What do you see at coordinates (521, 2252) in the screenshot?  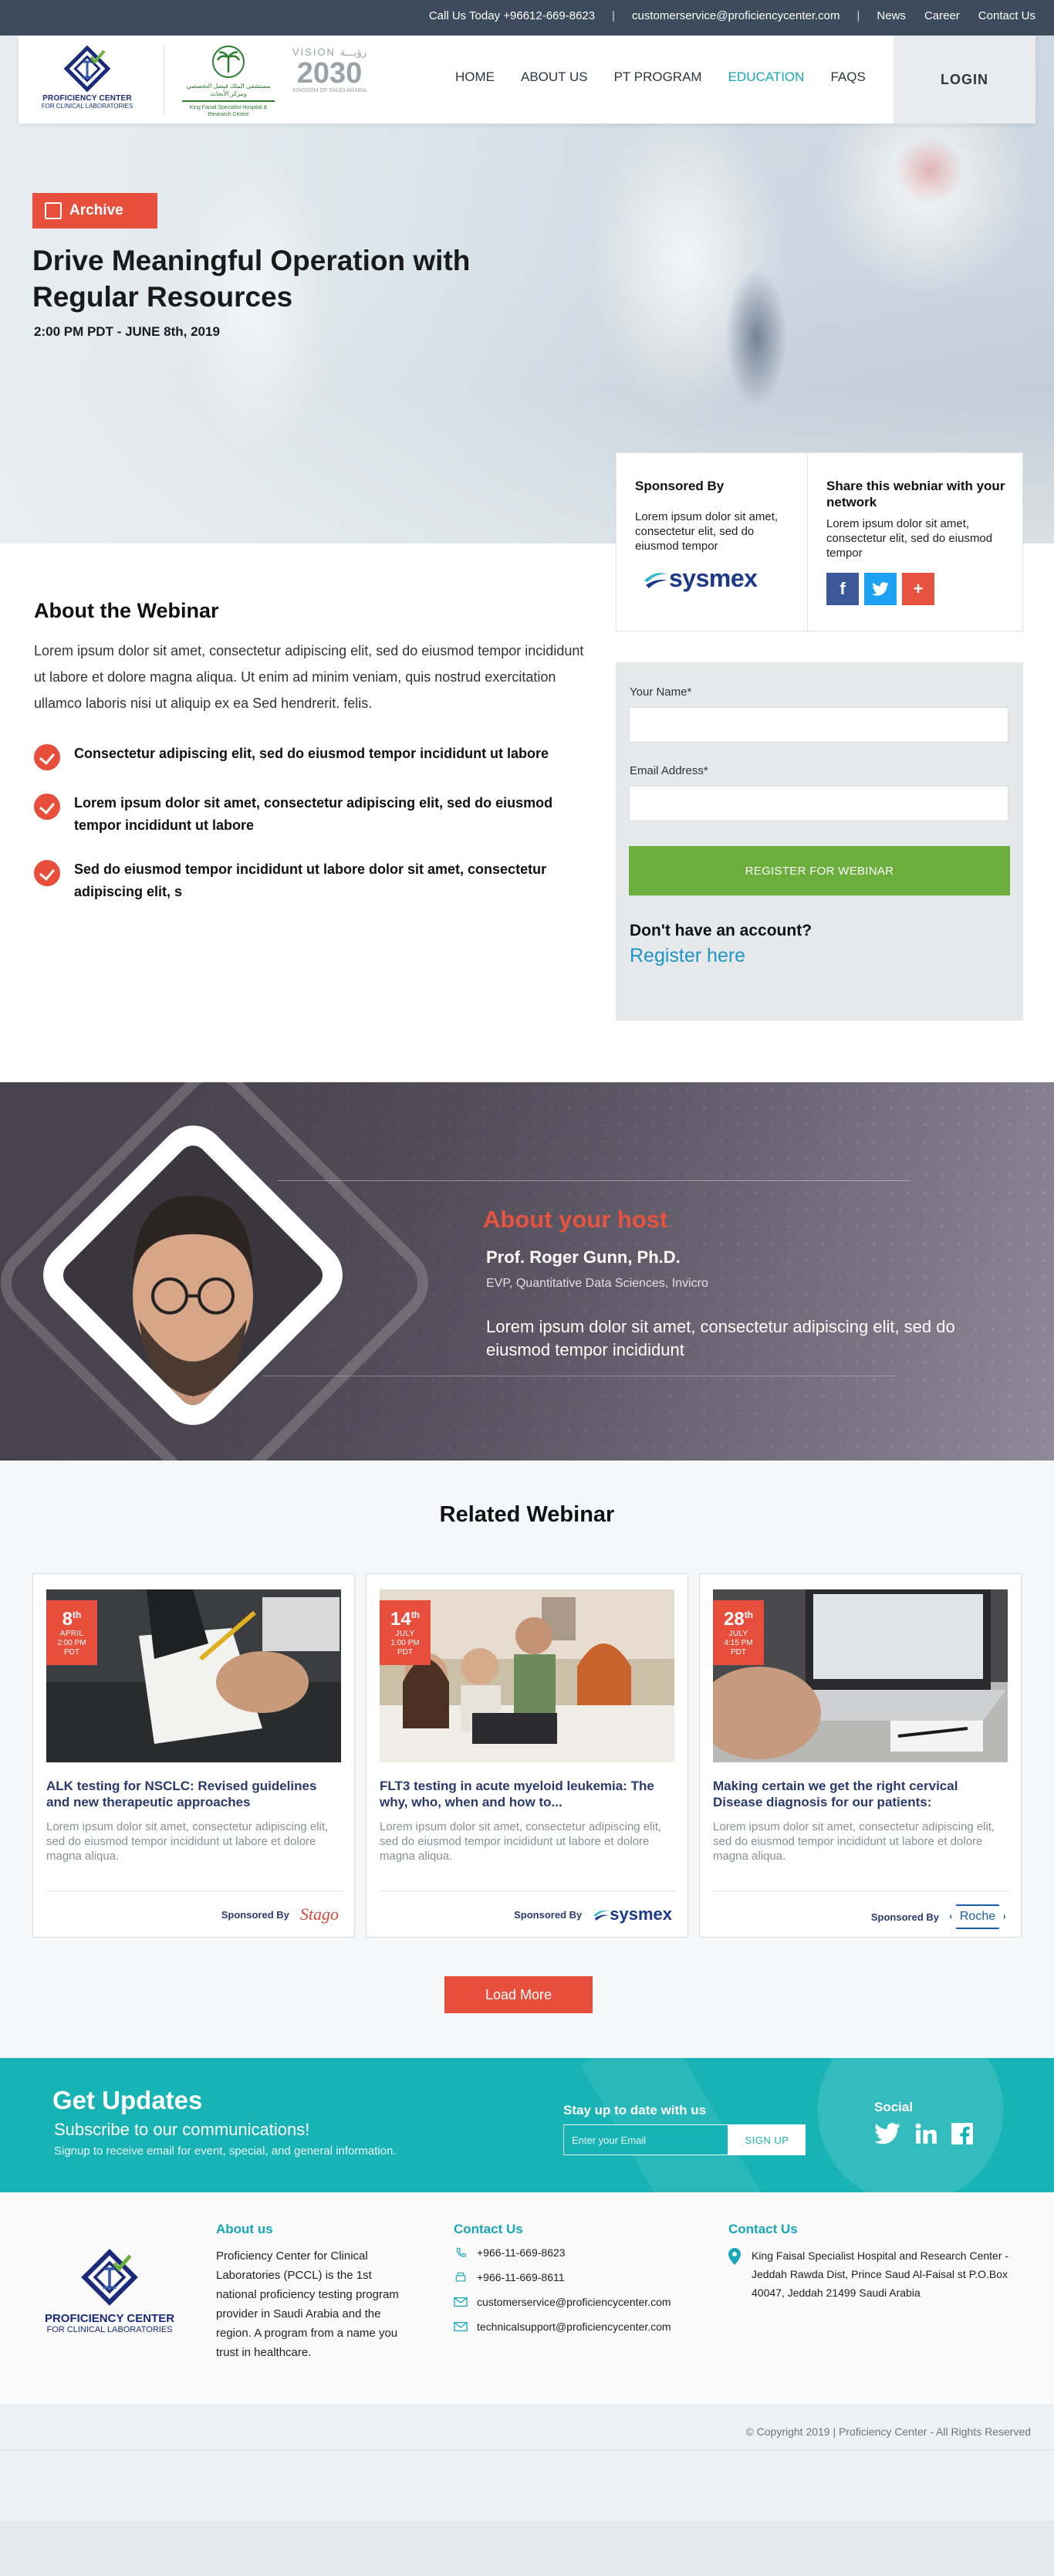 I see `footer-phone: +966-11-669-8623` at bounding box center [521, 2252].